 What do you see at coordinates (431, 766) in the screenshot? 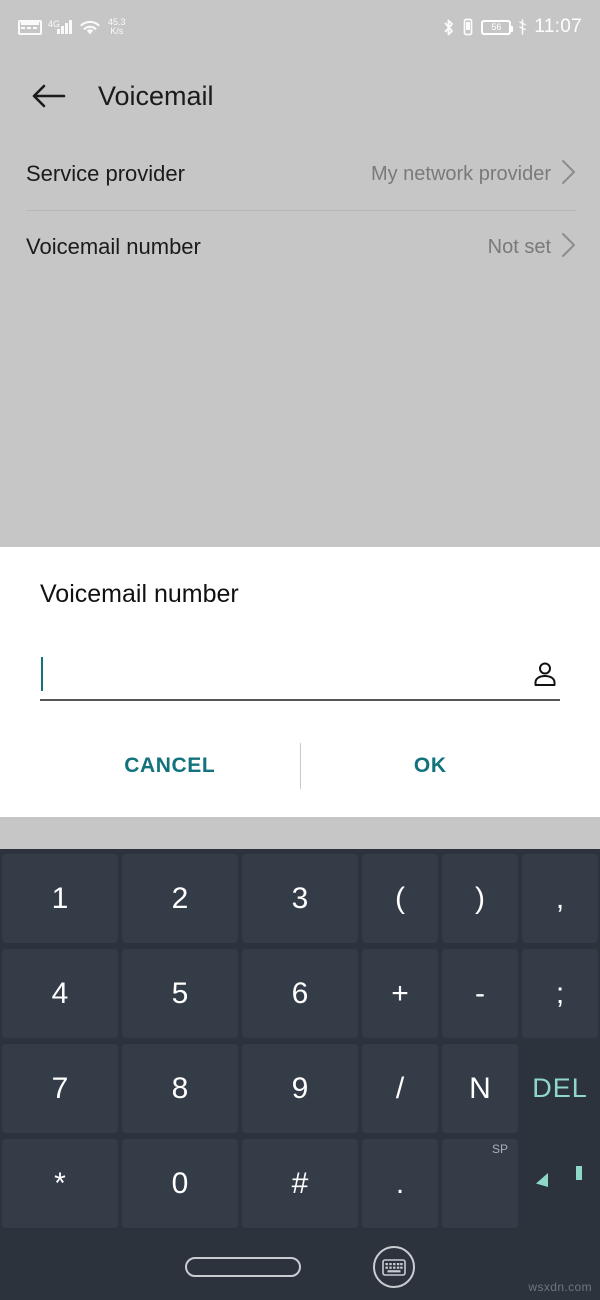
I see `ok-button: OK` at bounding box center [431, 766].